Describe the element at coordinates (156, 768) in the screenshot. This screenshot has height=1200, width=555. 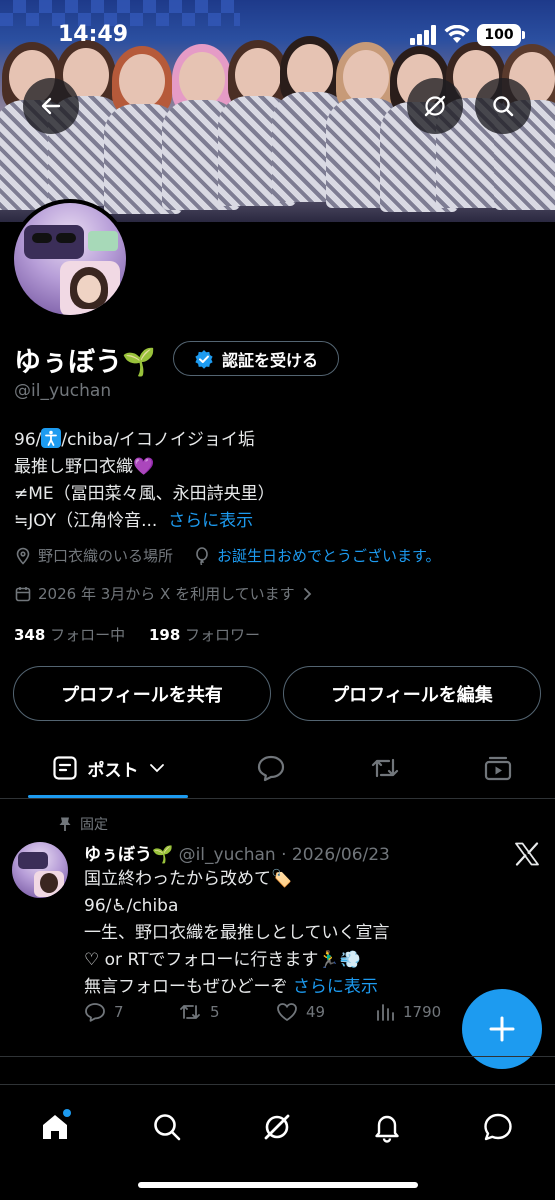
I see `chevron-down-icon` at that location.